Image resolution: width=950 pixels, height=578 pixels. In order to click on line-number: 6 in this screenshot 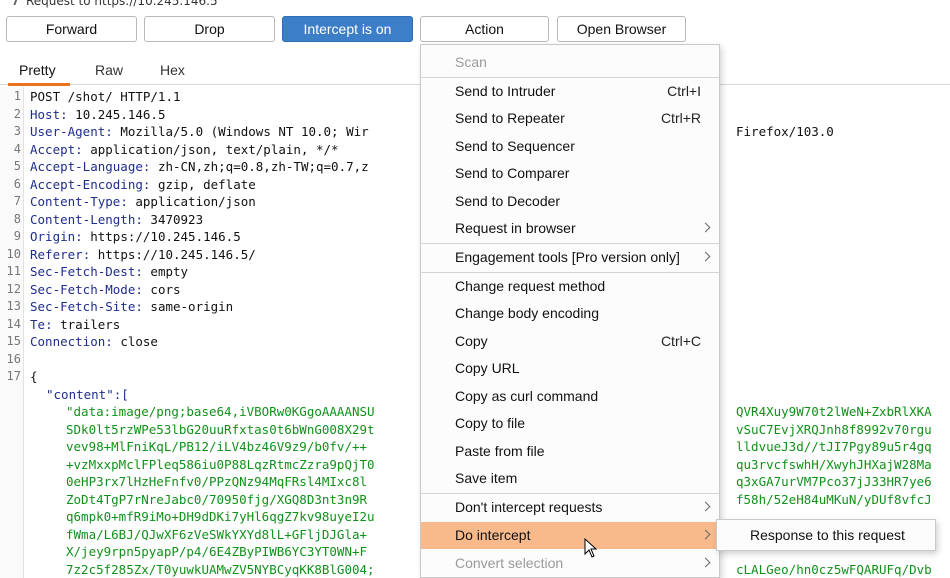, I will do `click(17, 183)`.